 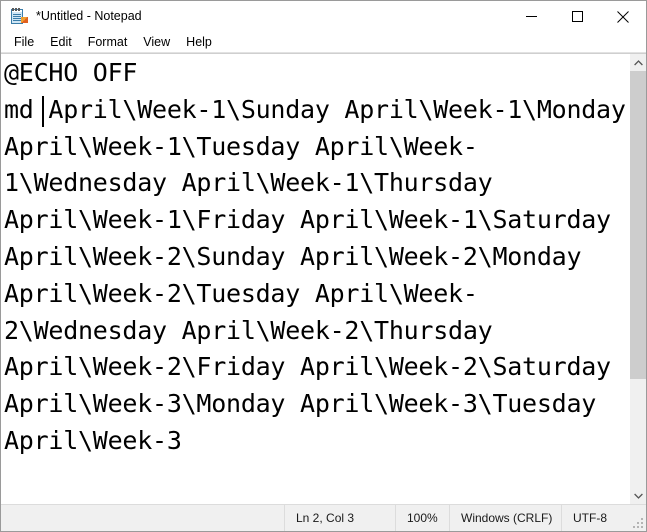 I want to click on menu-item-file: File, so click(x=24, y=42).